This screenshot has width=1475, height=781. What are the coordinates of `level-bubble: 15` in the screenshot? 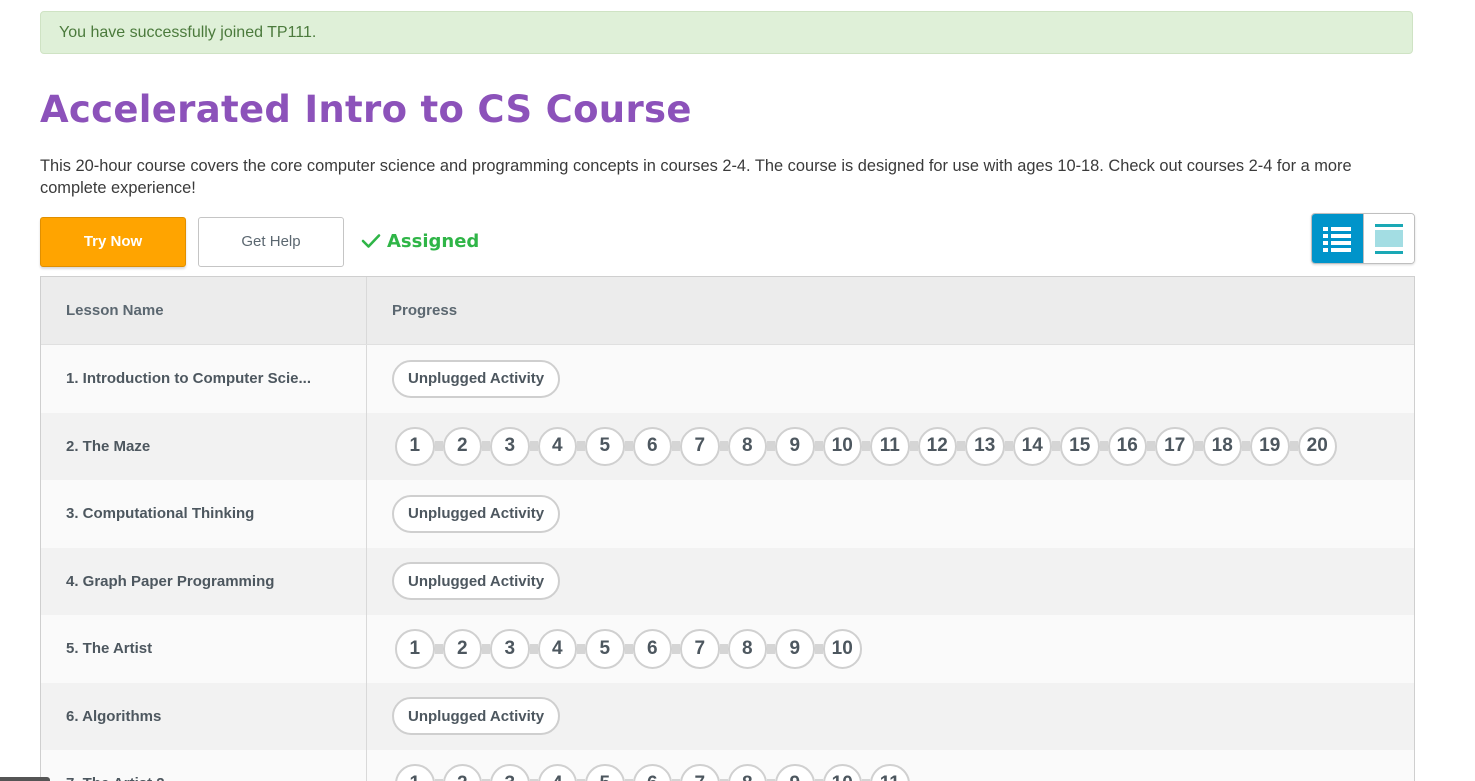 It's located at (1080, 446).